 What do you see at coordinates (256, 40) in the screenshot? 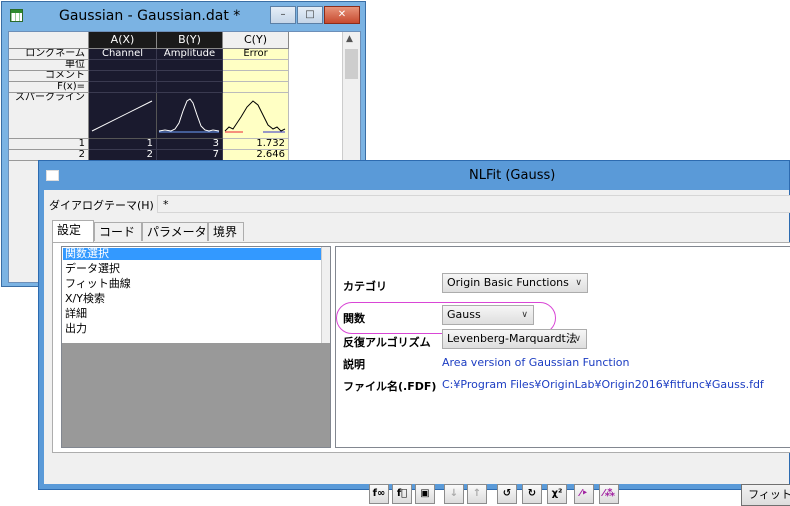
I see `column-header-c: C(Y)` at bounding box center [256, 40].